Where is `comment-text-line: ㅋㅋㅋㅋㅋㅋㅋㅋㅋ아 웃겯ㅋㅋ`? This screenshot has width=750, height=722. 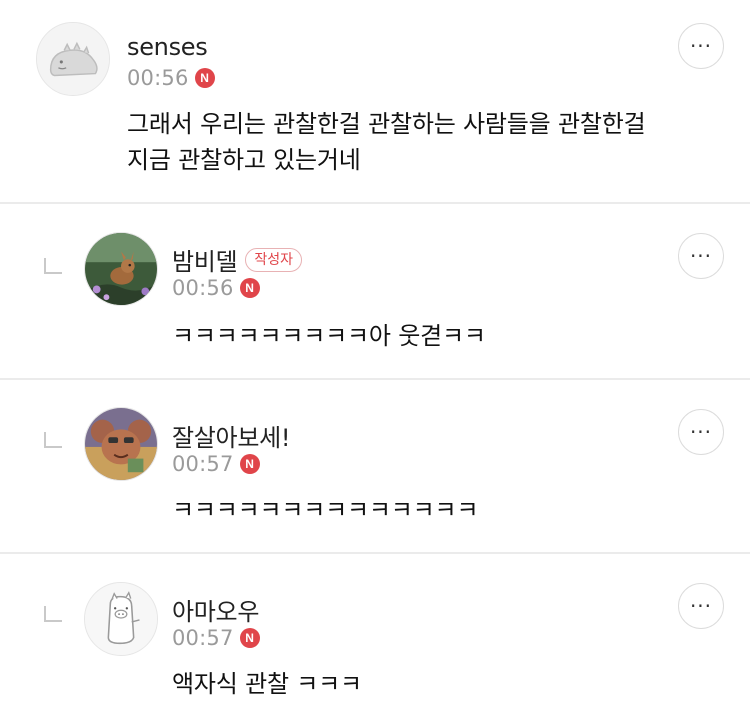
comment-text-line: ㅋㅋㅋㅋㅋㅋㅋㅋㅋ아 웃겯ㅋㅋ is located at coordinates (329, 336).